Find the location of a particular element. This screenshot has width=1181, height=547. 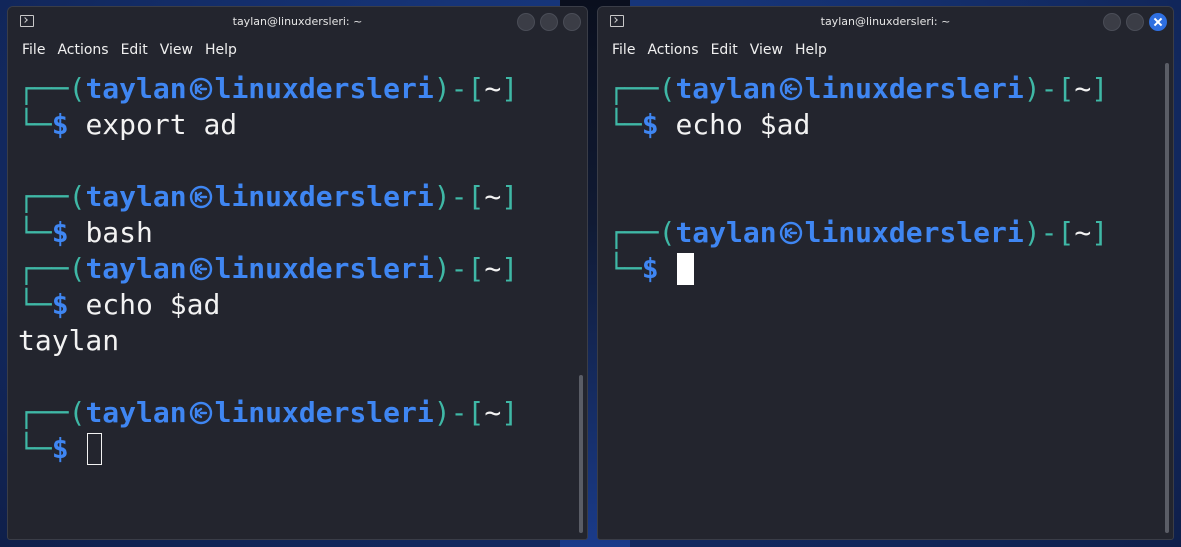

output-text: taylan is located at coordinates (69, 340).